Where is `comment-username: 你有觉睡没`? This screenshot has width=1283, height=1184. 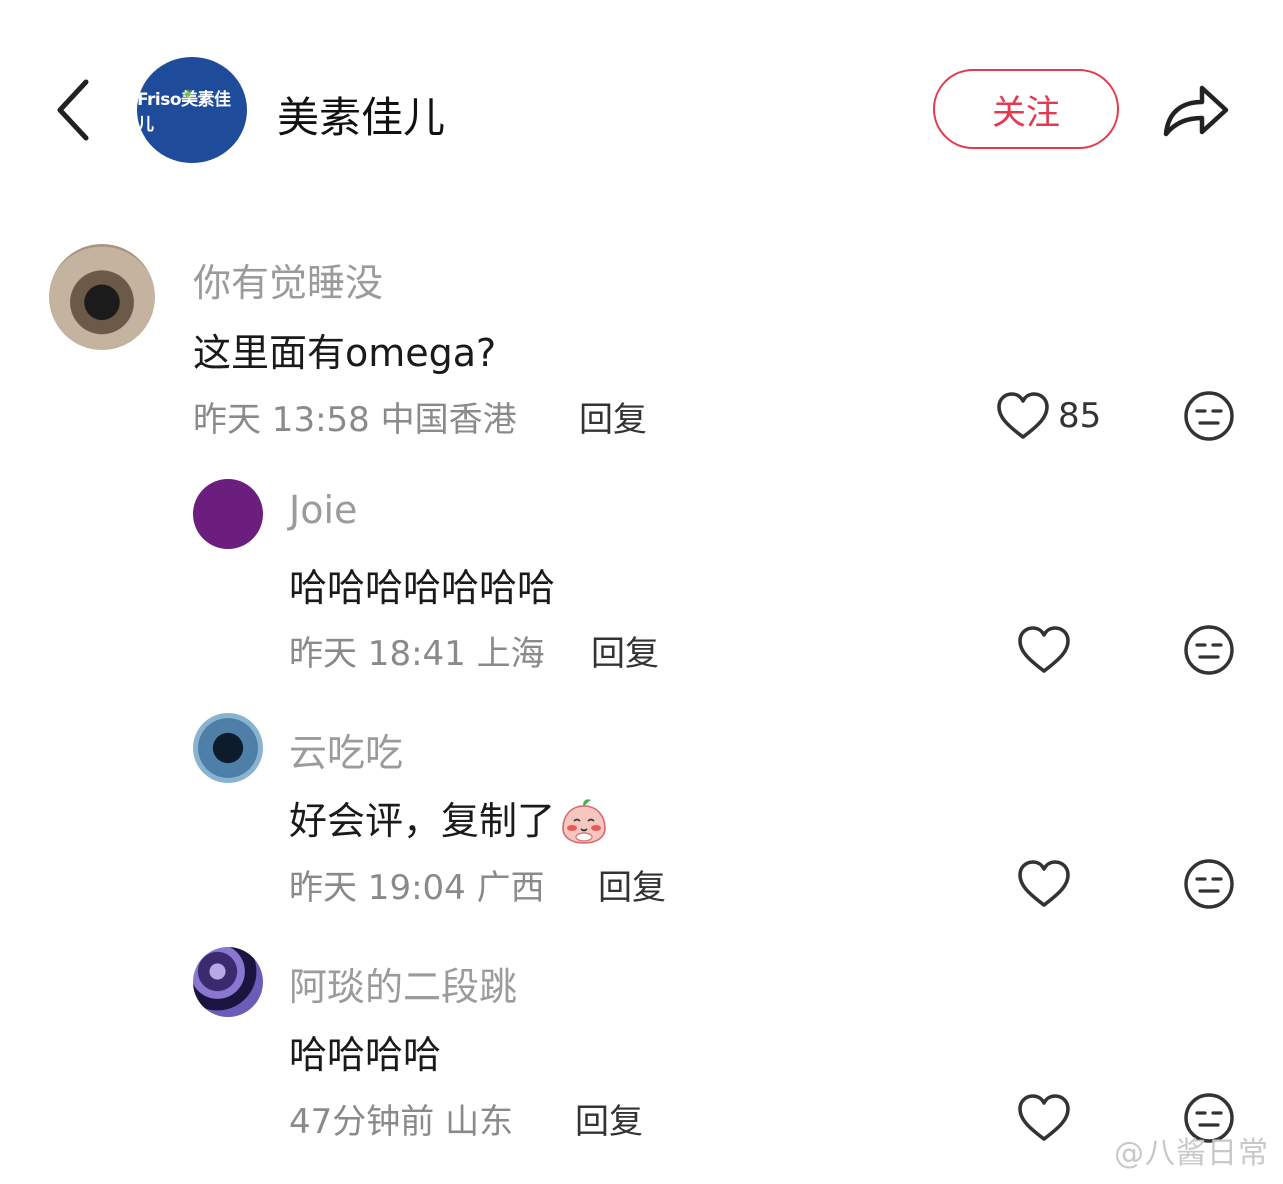 comment-username: 你有觉睡没 is located at coordinates (288, 279).